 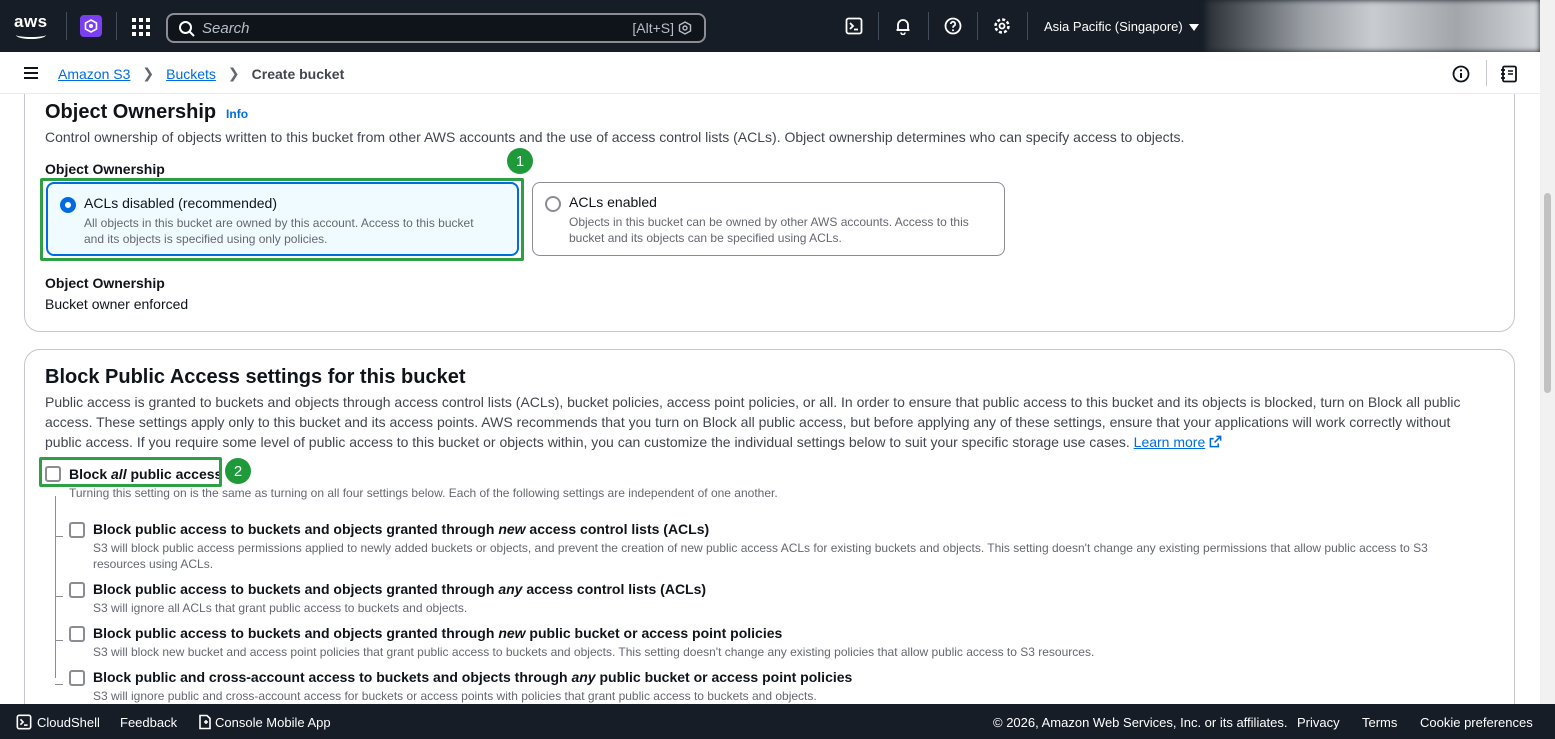 I want to click on menu-hamburger-icon, so click(x=31, y=73).